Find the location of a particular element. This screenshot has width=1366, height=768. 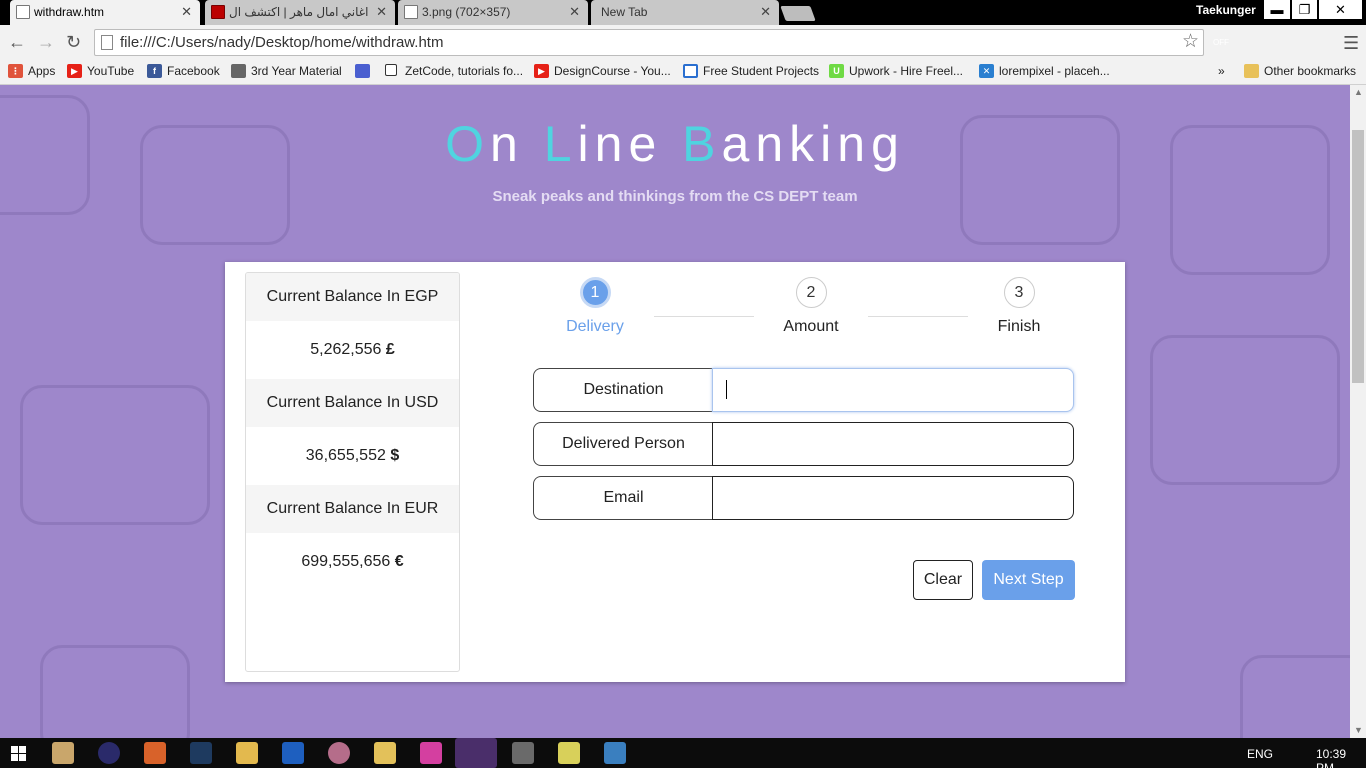

window-app-icon is located at coordinates (293, 753).